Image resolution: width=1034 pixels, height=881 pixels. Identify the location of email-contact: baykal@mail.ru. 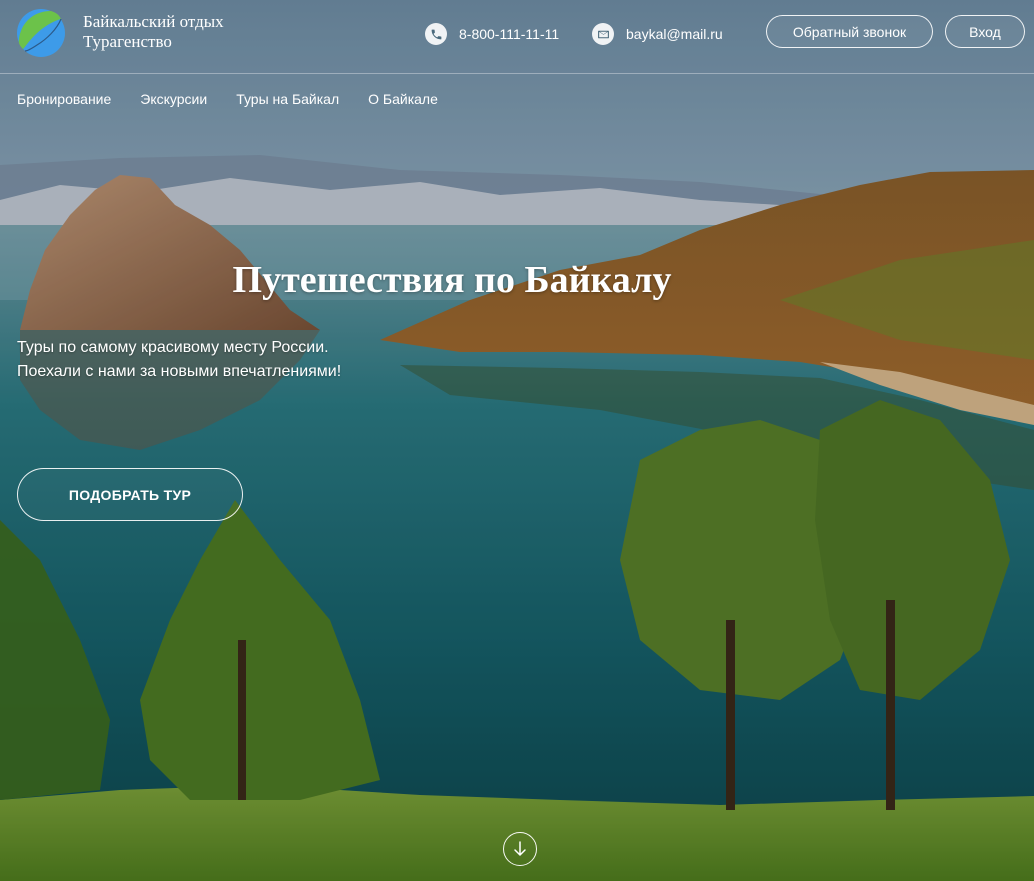
(657, 34).